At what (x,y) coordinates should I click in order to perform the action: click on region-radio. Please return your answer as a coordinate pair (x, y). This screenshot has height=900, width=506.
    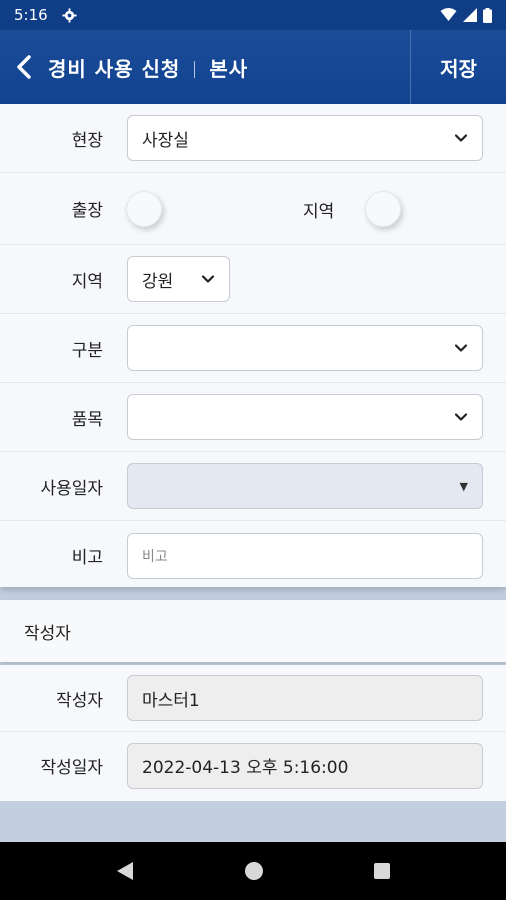
    Looking at the image, I should click on (383, 209).